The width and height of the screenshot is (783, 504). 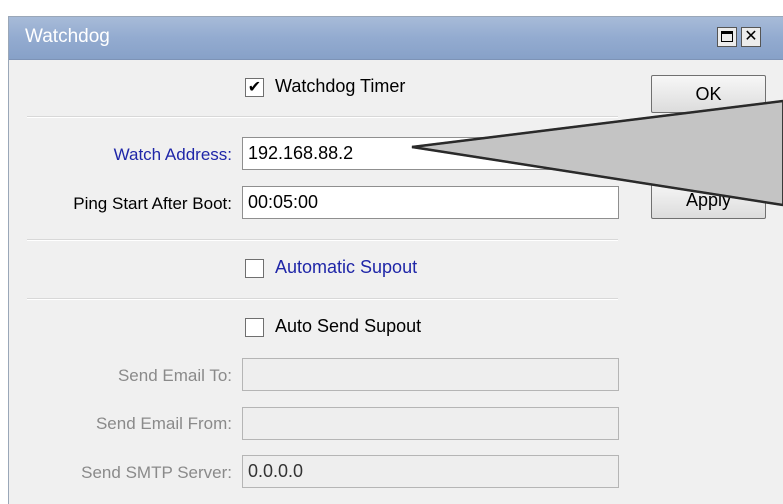 What do you see at coordinates (340, 86) in the screenshot?
I see `watchdog-timer-label: Watchdog Timer` at bounding box center [340, 86].